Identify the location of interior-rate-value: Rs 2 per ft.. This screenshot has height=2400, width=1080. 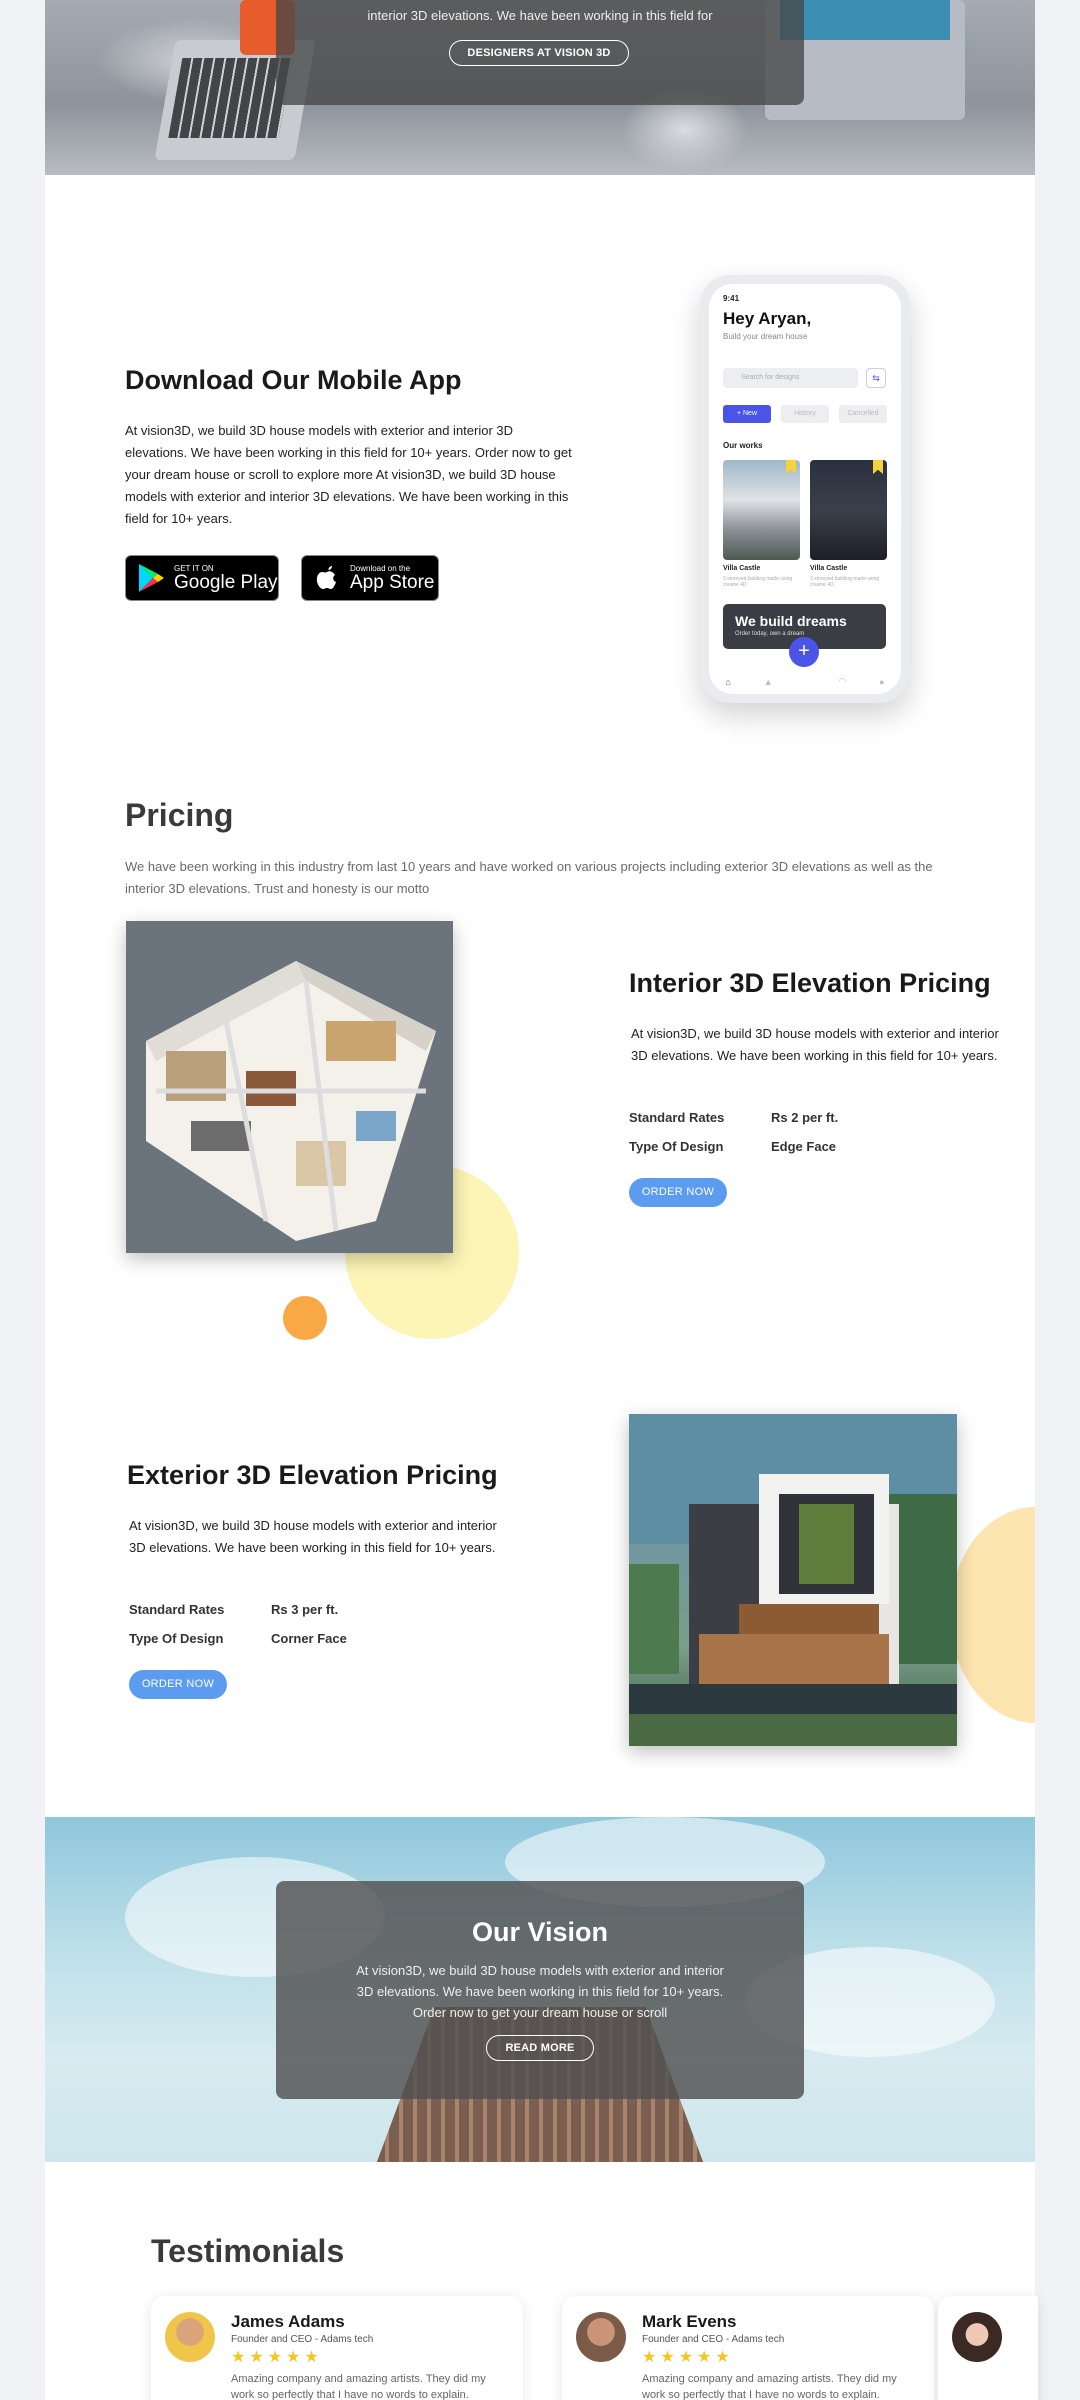
(805, 1117).